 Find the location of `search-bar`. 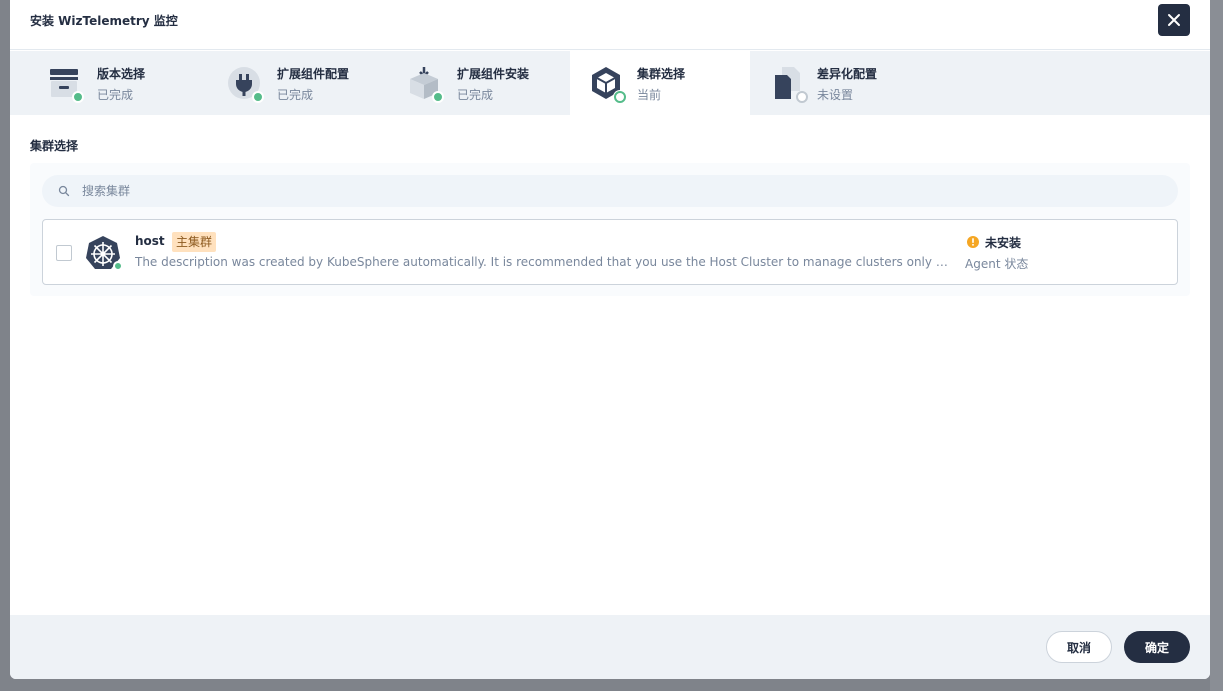

search-bar is located at coordinates (610, 191).